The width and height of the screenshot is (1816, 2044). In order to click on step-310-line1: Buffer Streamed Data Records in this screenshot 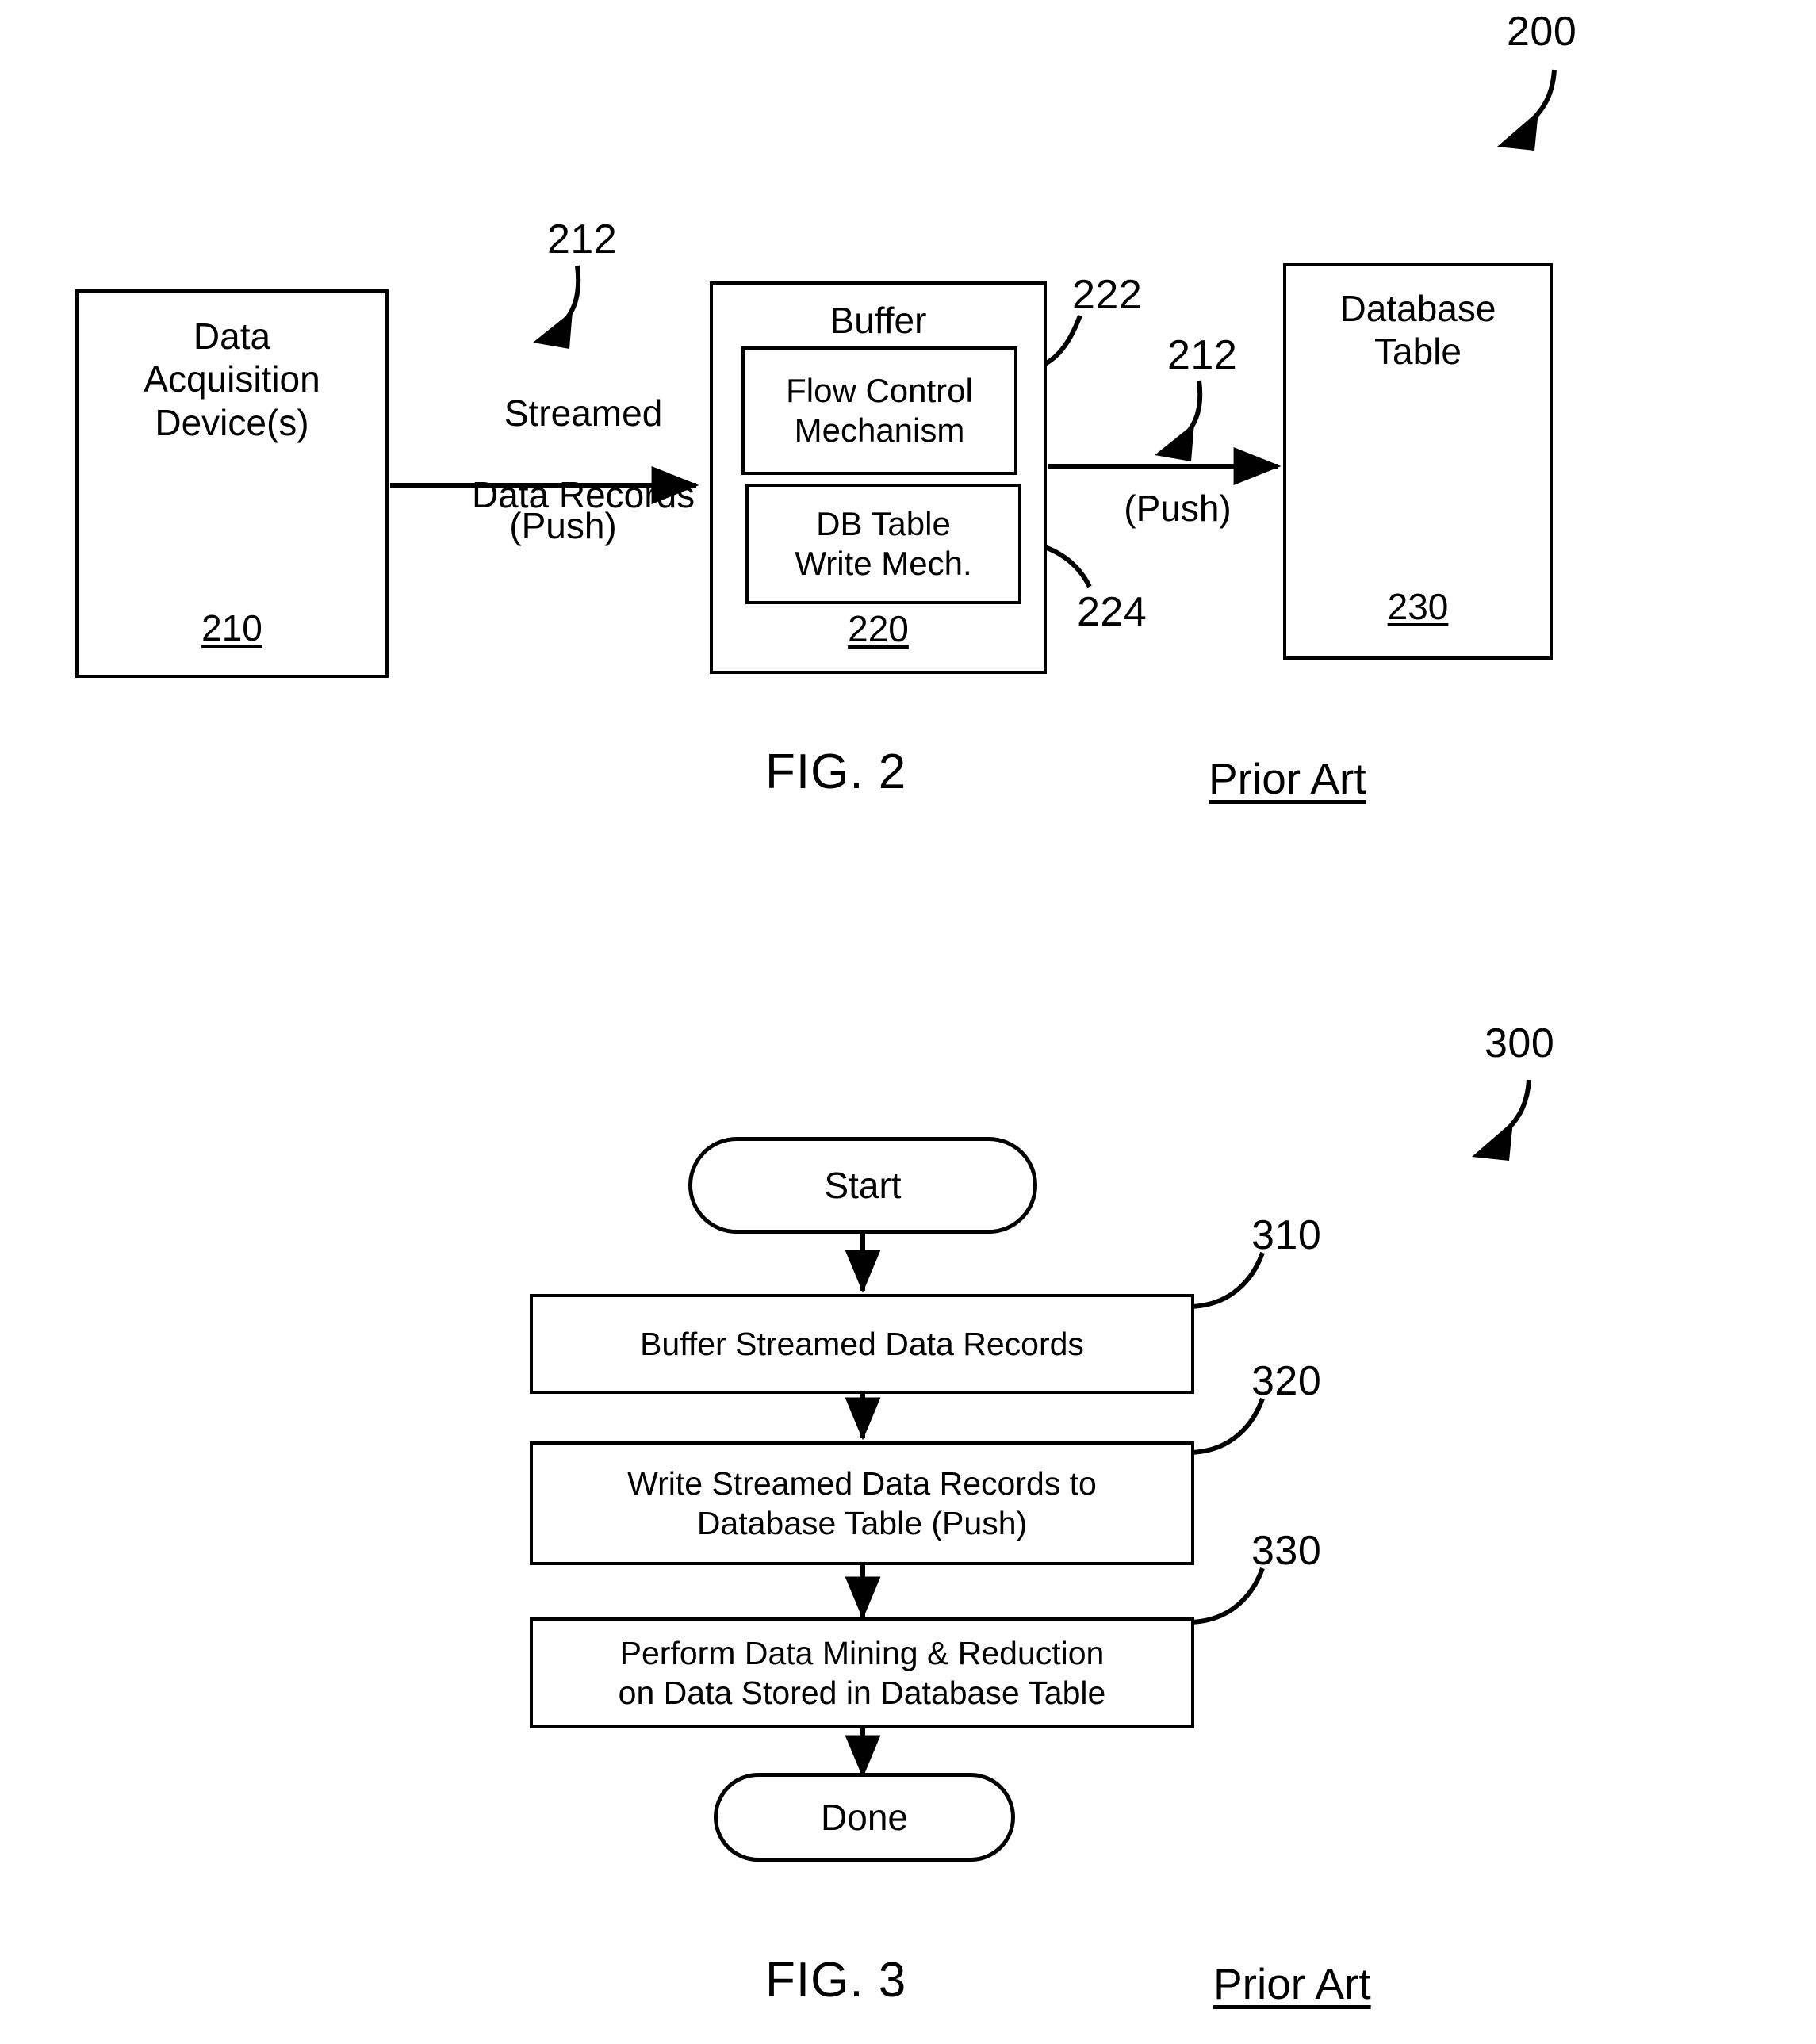, I will do `click(862, 1343)`.